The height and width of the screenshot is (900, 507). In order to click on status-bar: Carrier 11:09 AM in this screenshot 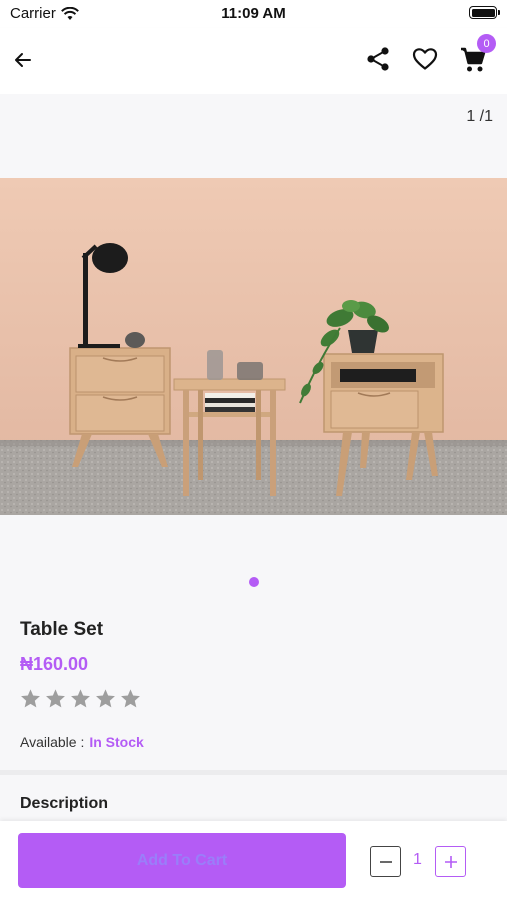, I will do `click(253, 14)`.